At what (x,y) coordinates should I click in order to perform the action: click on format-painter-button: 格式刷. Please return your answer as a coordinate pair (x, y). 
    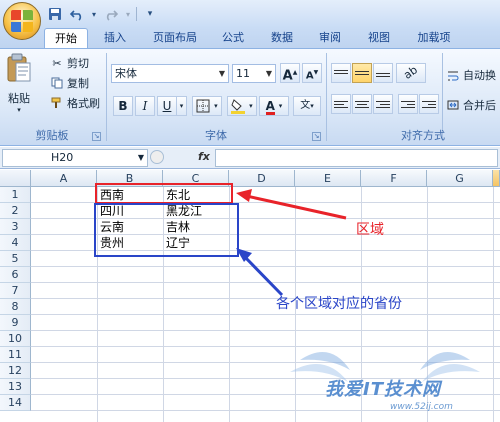
    Looking at the image, I should click on (75, 103).